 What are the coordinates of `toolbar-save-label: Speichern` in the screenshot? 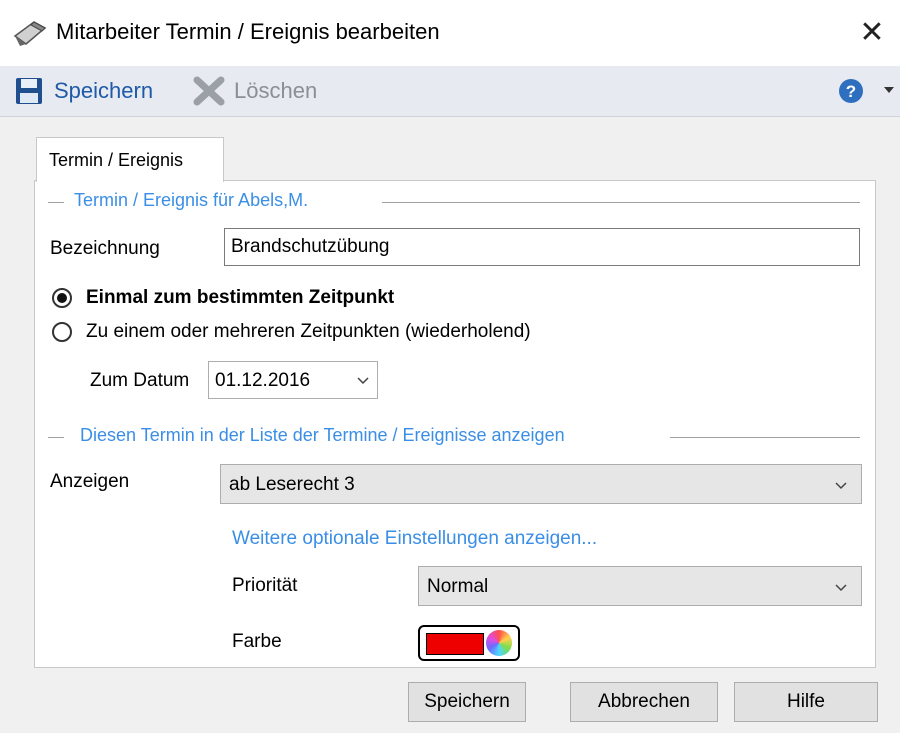 It's located at (104, 90).